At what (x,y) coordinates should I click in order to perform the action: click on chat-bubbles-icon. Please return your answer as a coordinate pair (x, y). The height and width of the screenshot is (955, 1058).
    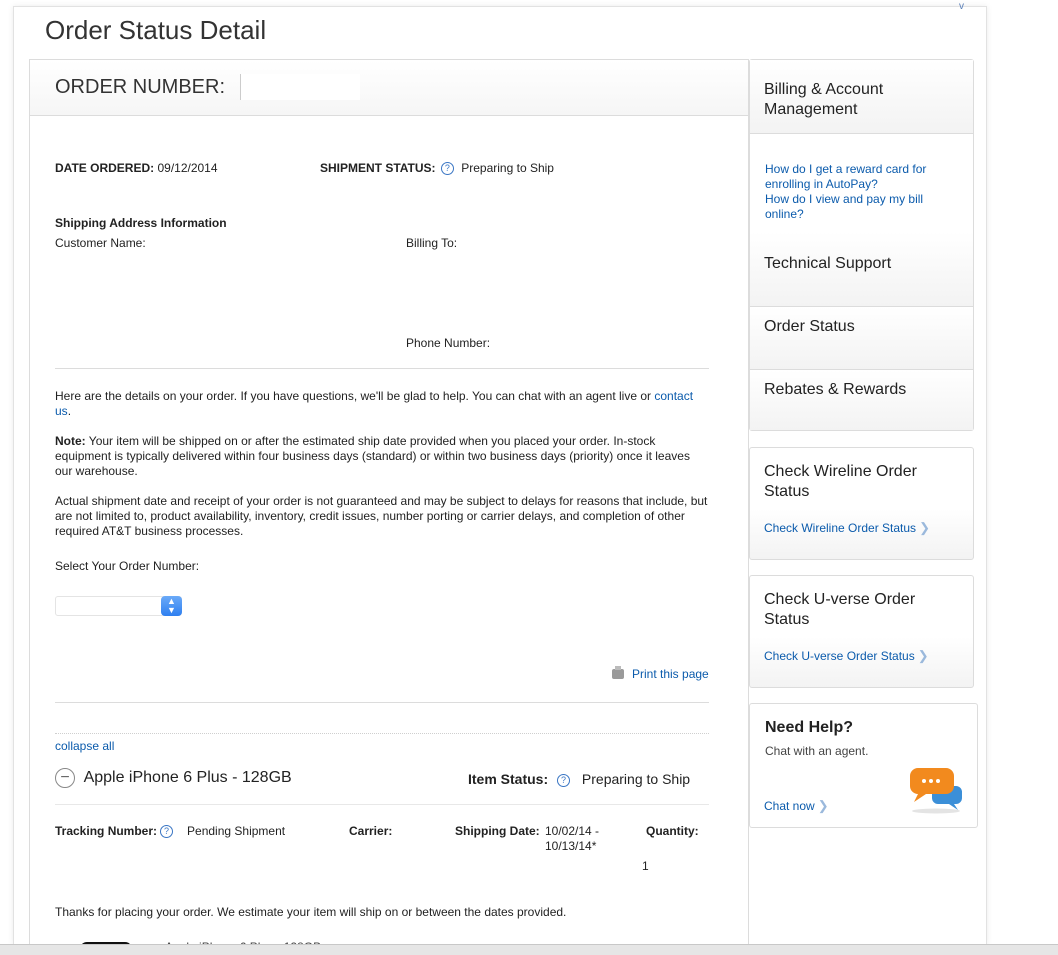
    Looking at the image, I should click on (936, 789).